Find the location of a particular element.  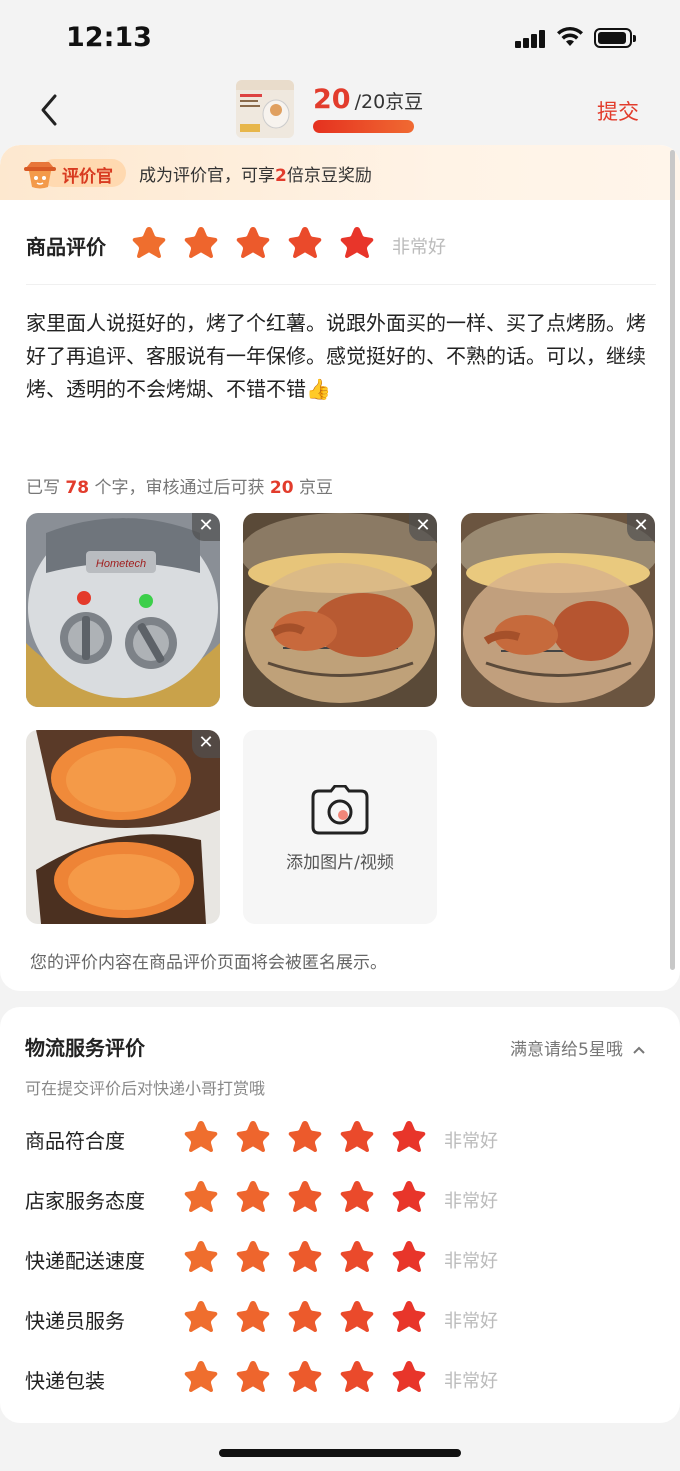

reviewer-promo-banner: 评价官 成为评价官，可享2倍京豆奖励 is located at coordinates (340, 172).